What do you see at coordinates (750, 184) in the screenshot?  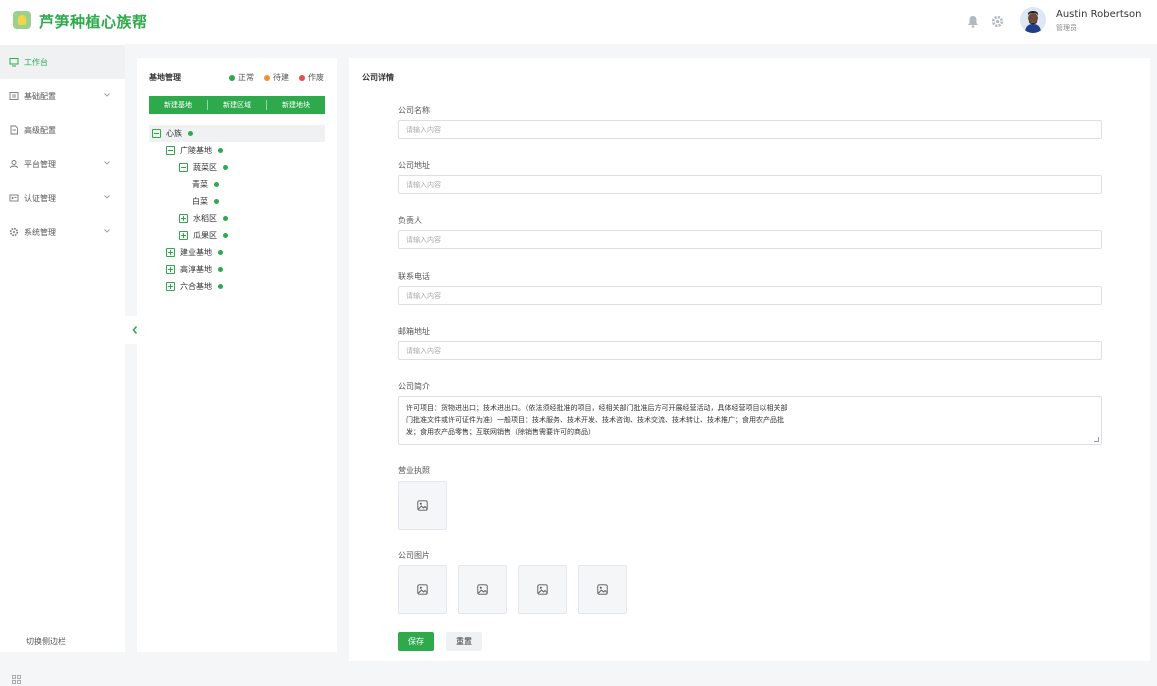 I see `company-address-input` at bounding box center [750, 184].